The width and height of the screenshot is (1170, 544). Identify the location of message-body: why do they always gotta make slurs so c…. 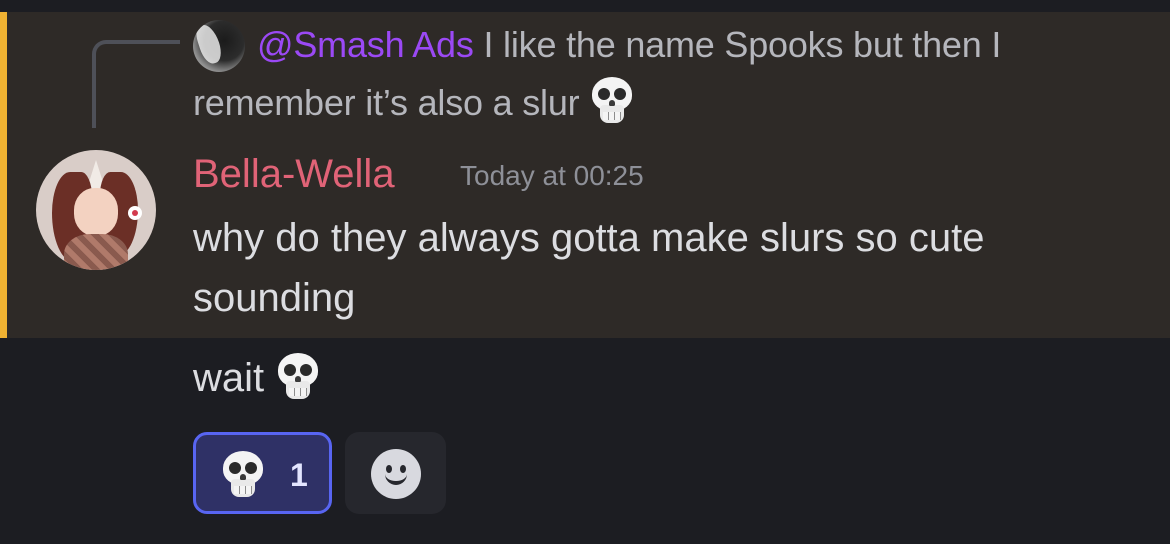
(589, 268).